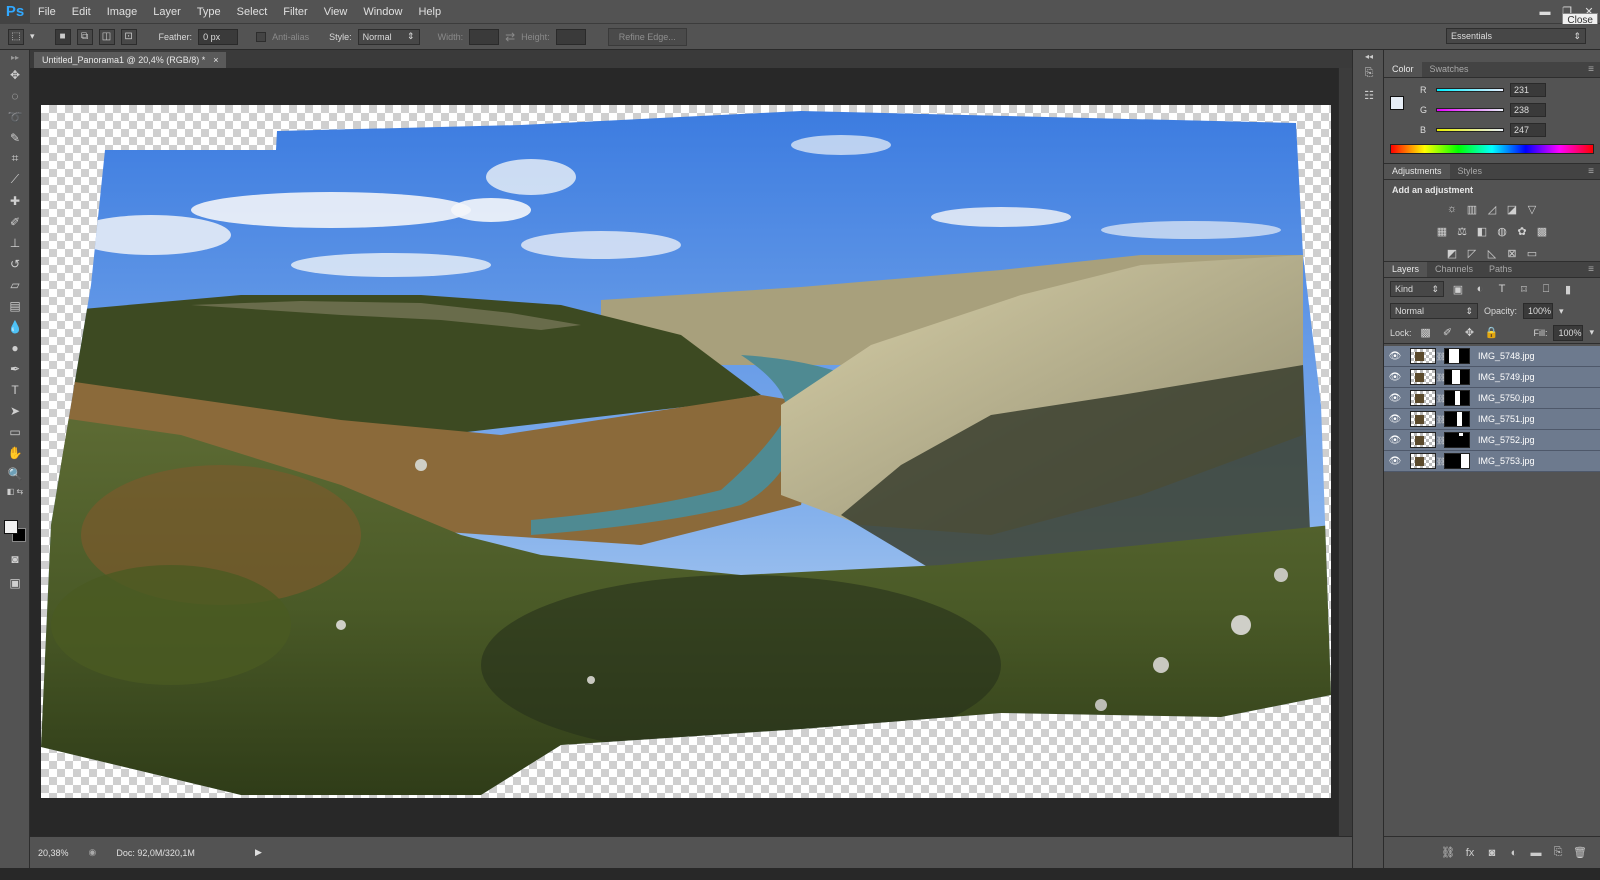 The width and height of the screenshot is (1600, 880). What do you see at coordinates (252, 12) in the screenshot?
I see `menu-select: Select` at bounding box center [252, 12].